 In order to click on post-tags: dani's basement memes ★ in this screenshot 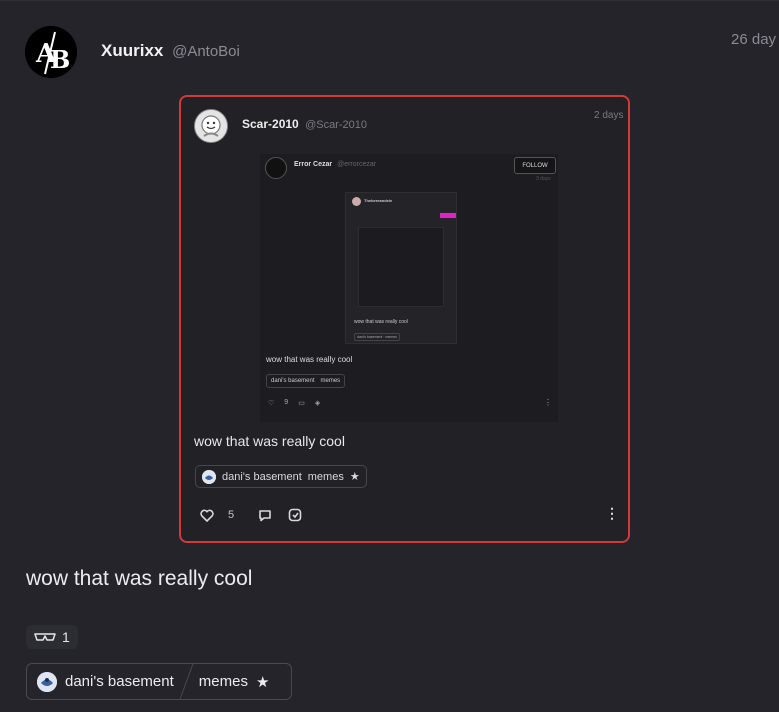, I will do `click(159, 681)`.